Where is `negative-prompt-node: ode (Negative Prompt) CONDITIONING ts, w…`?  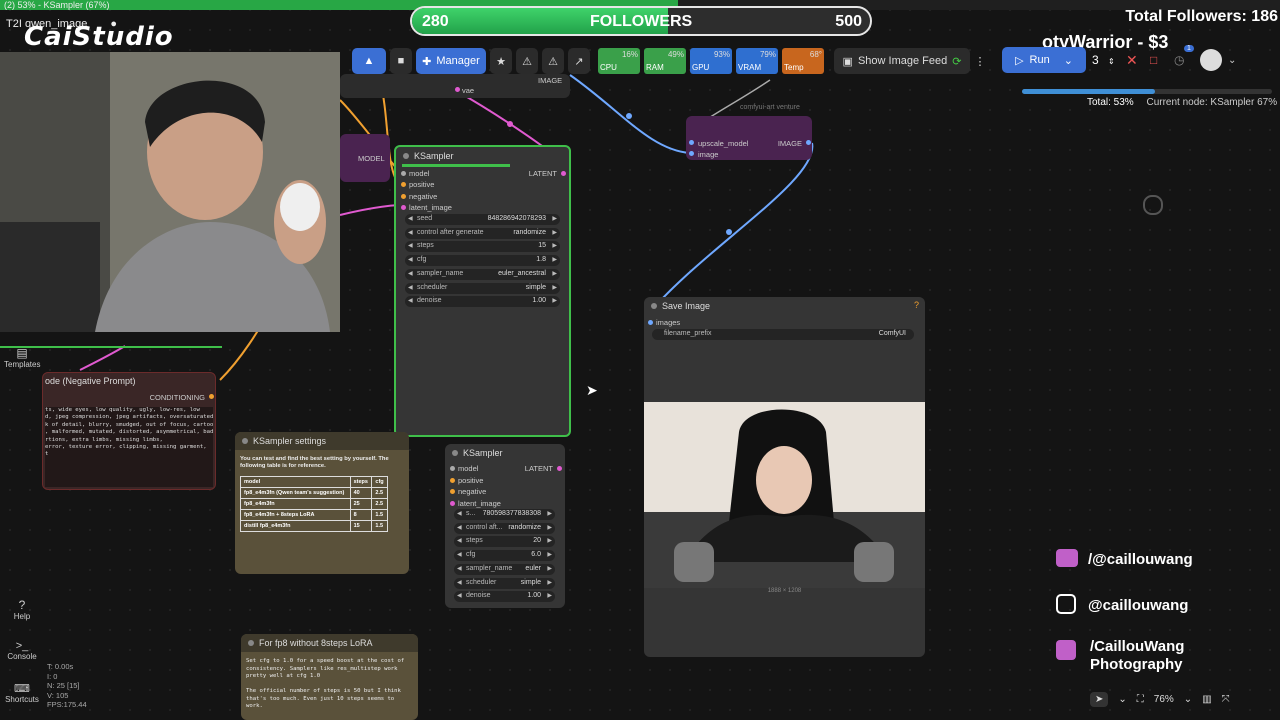
negative-prompt-node: ode (Negative Prompt) CONDITIONING ts, w… is located at coordinates (129, 431).